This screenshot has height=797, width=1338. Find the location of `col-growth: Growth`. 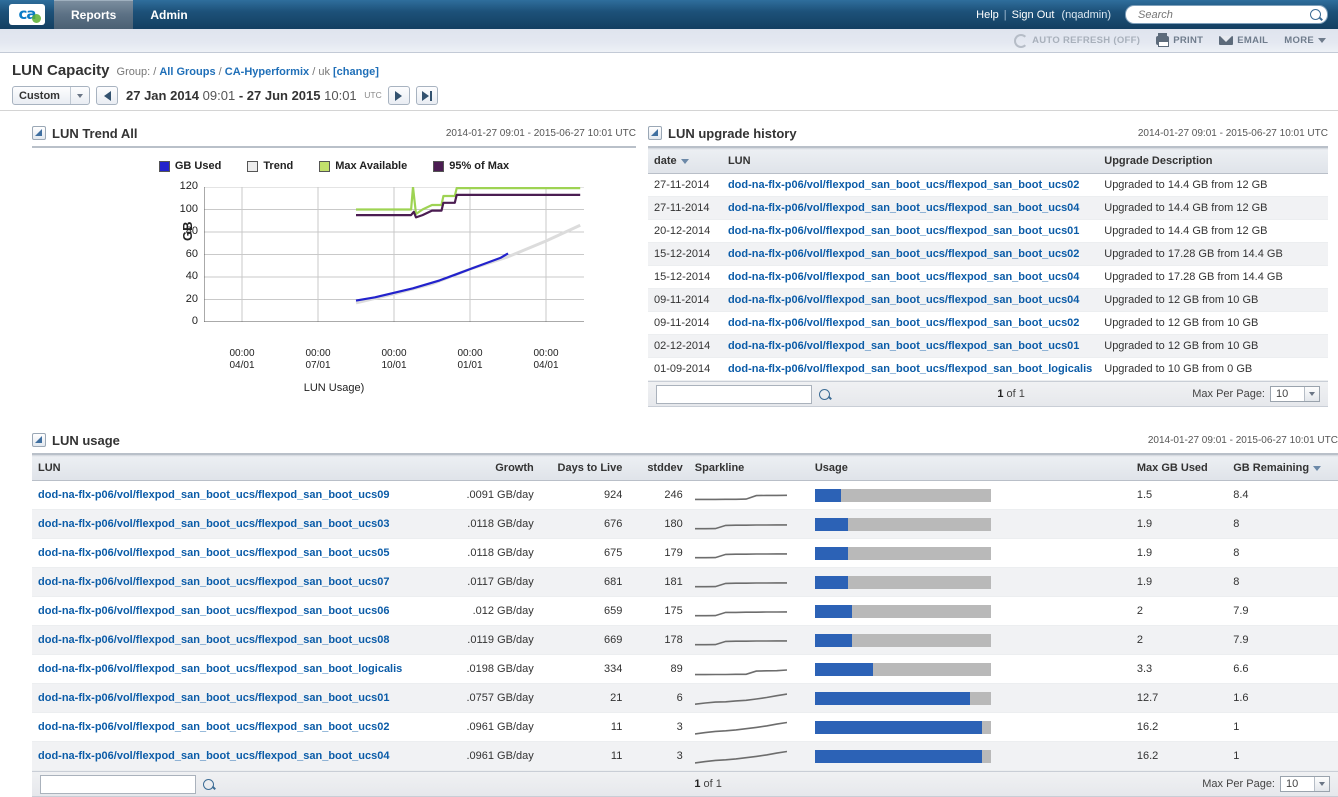

col-growth: Growth is located at coordinates (499, 468).